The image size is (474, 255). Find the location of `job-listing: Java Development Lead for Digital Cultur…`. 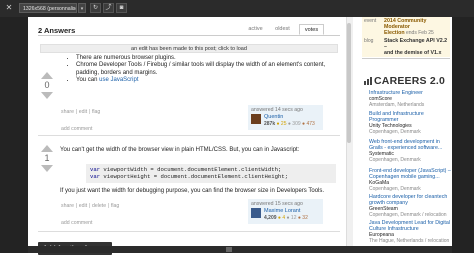

job-listing: Java Development Lead for Digital Cultur… is located at coordinates (410, 232).